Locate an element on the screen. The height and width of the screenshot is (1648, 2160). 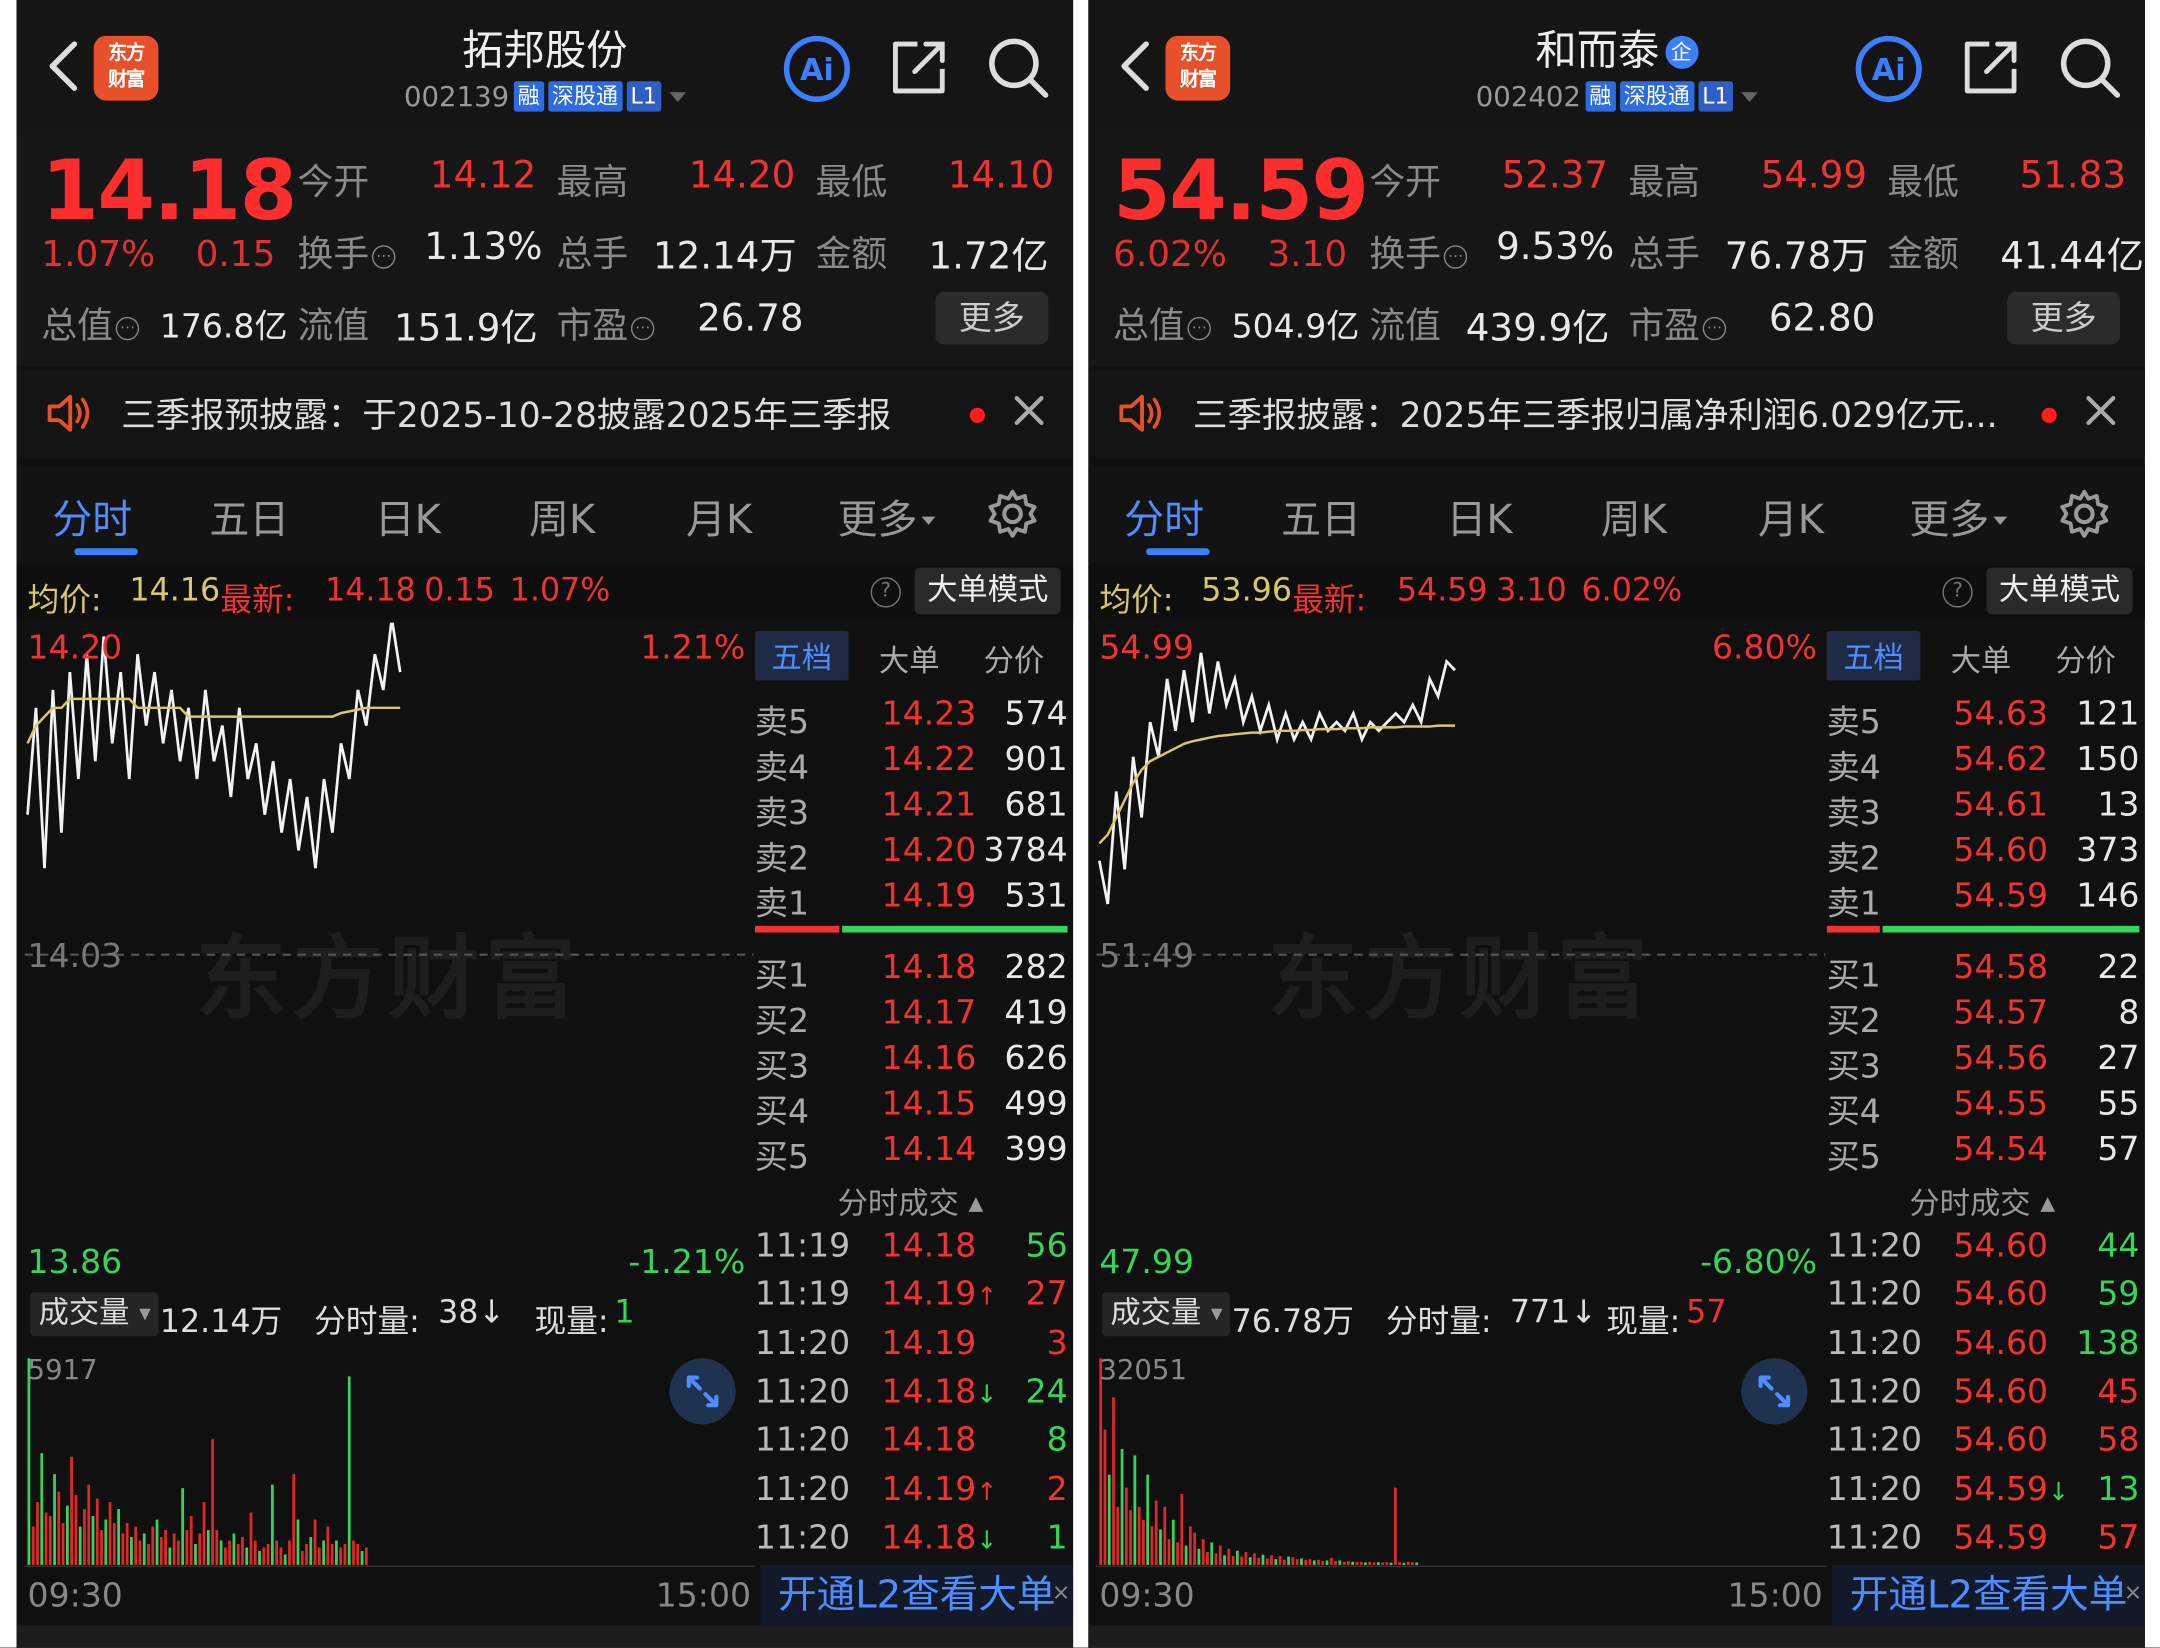
bid-row: 买3 14.16 626 is located at coordinates (914, 1062).